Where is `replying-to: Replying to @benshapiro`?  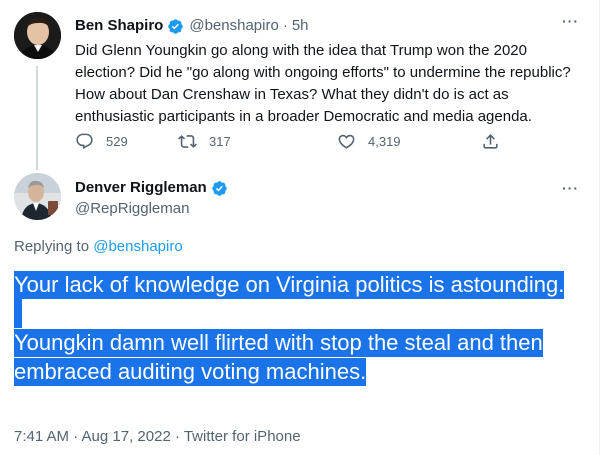 replying-to: Replying to @benshapiro is located at coordinates (98, 247).